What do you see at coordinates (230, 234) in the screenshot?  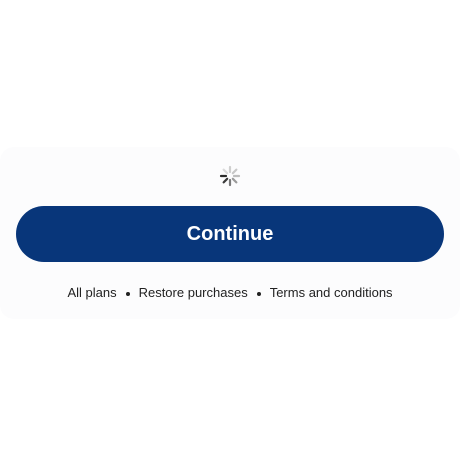 I see `continue-button: Continue` at bounding box center [230, 234].